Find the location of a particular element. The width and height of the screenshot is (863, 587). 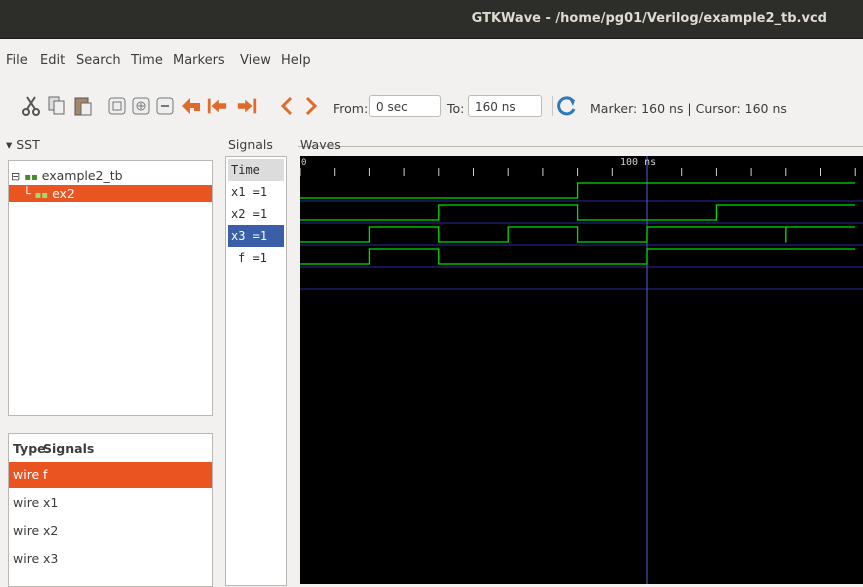

copy-icon is located at coordinates (57, 106).